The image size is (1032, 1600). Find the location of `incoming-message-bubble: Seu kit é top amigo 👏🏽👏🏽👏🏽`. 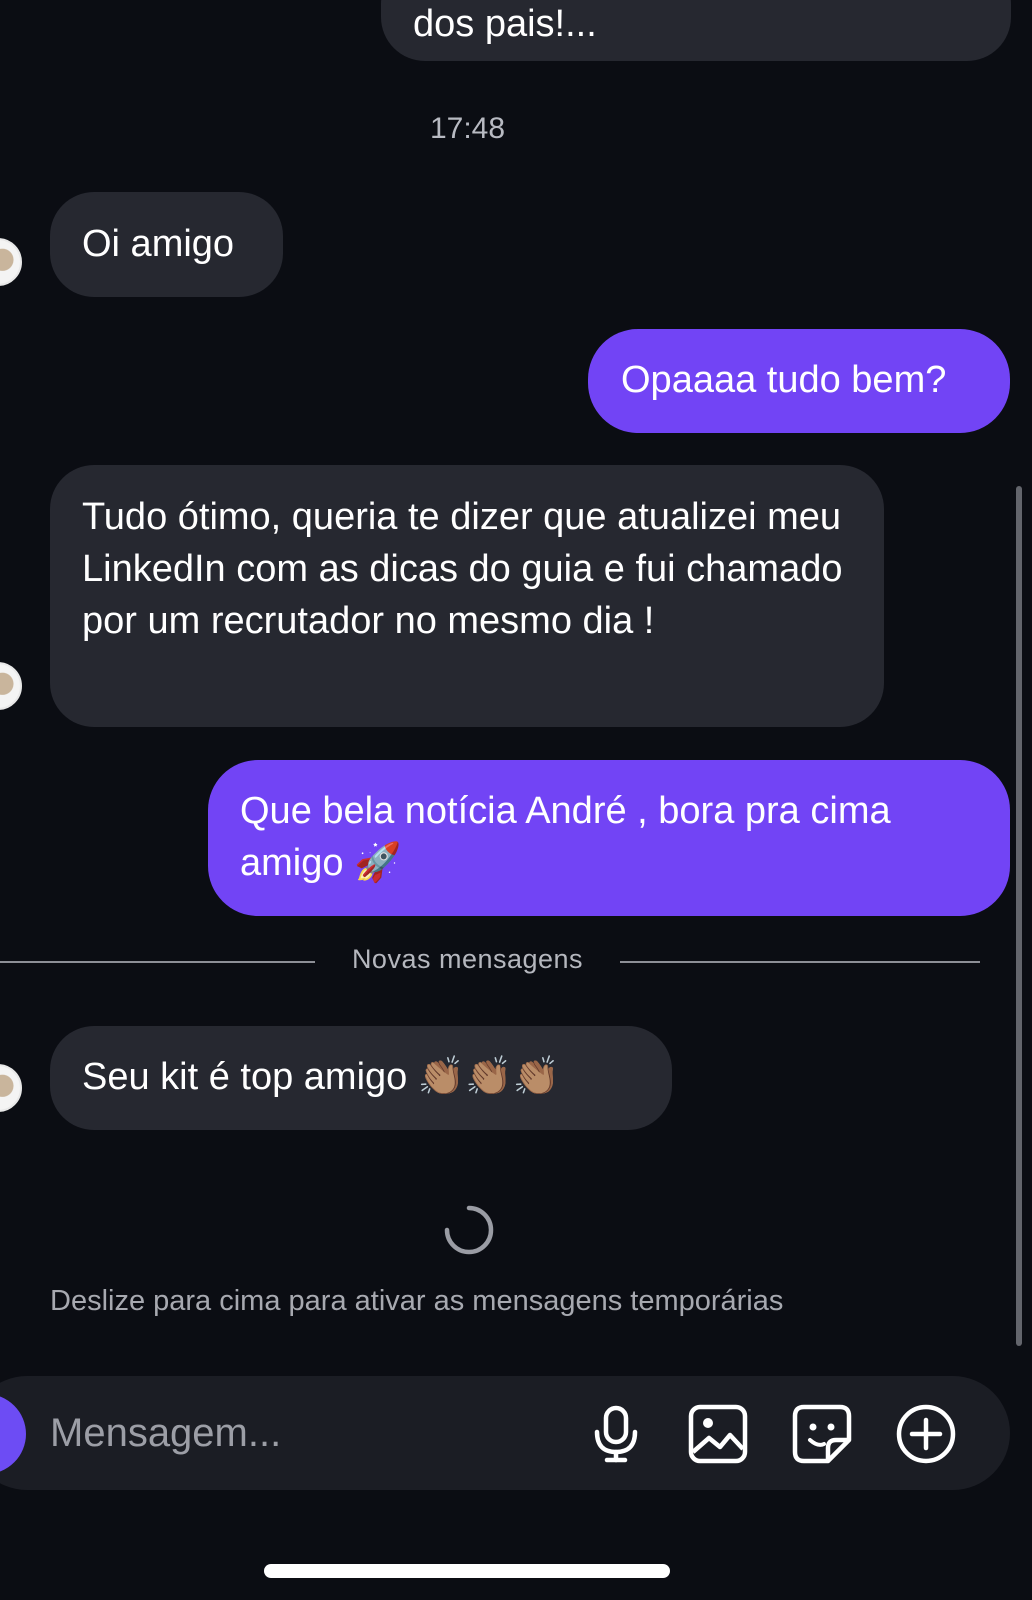

incoming-message-bubble: Seu kit é top amigo 👏🏽👏🏽👏🏽 is located at coordinates (361, 1078).